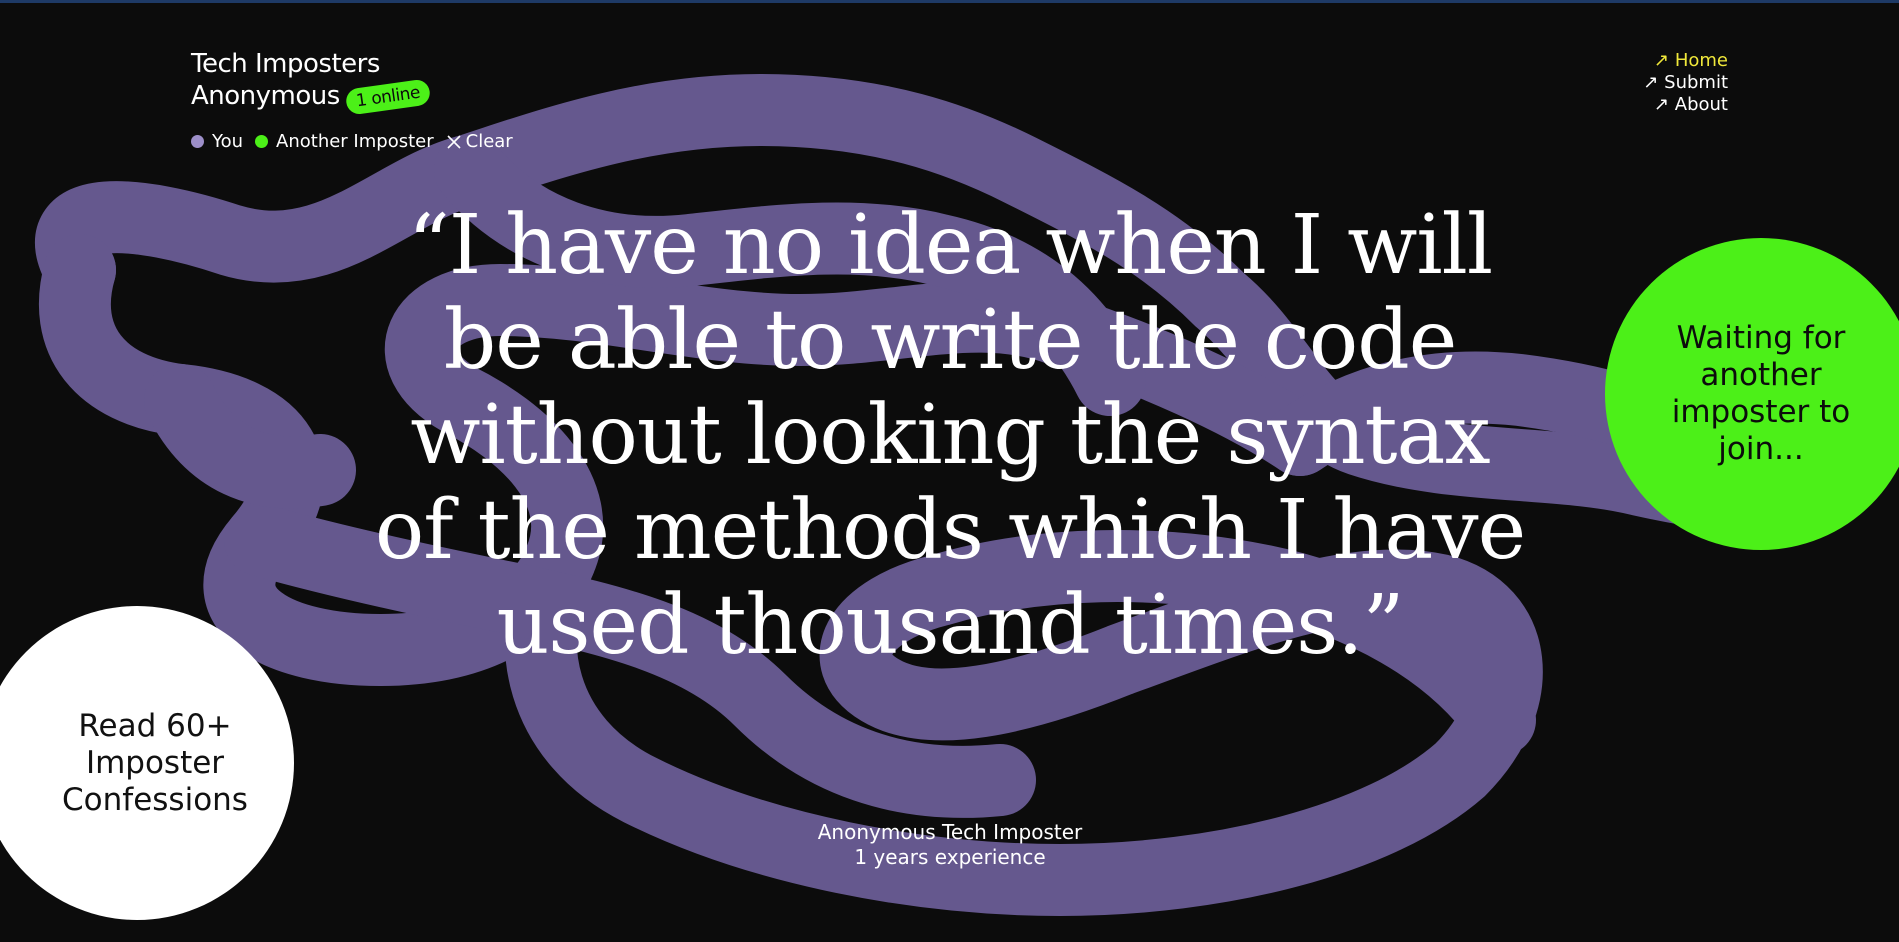 The width and height of the screenshot is (1899, 942). I want to click on brand-title-line2-row: Anonymous 1 online, so click(311, 97).